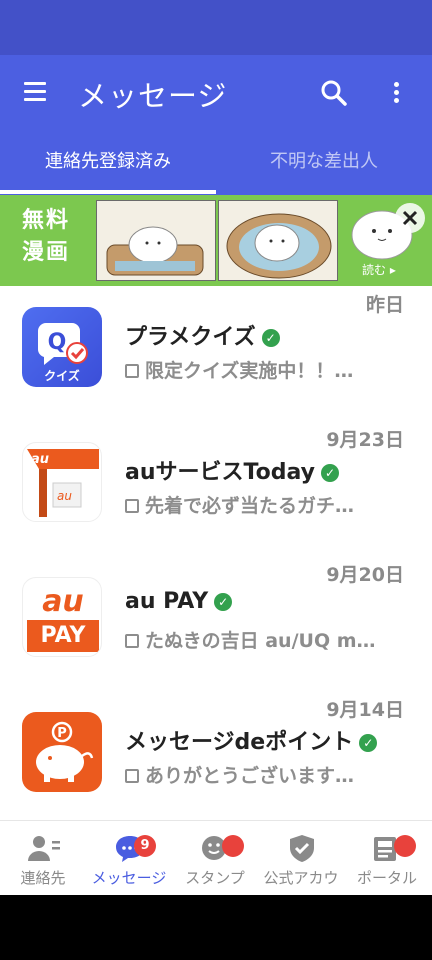 Image resolution: width=432 pixels, height=960 pixels. What do you see at coordinates (44, 848) in the screenshot?
I see `contacts-icon` at bounding box center [44, 848].